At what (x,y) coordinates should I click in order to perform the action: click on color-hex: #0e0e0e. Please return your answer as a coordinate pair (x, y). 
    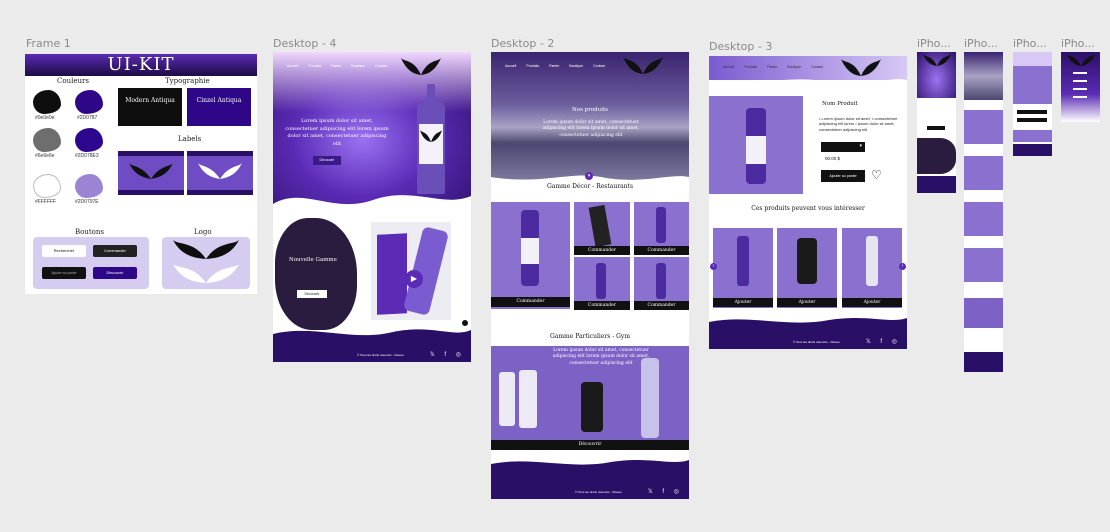
    Looking at the image, I should click on (45, 118).